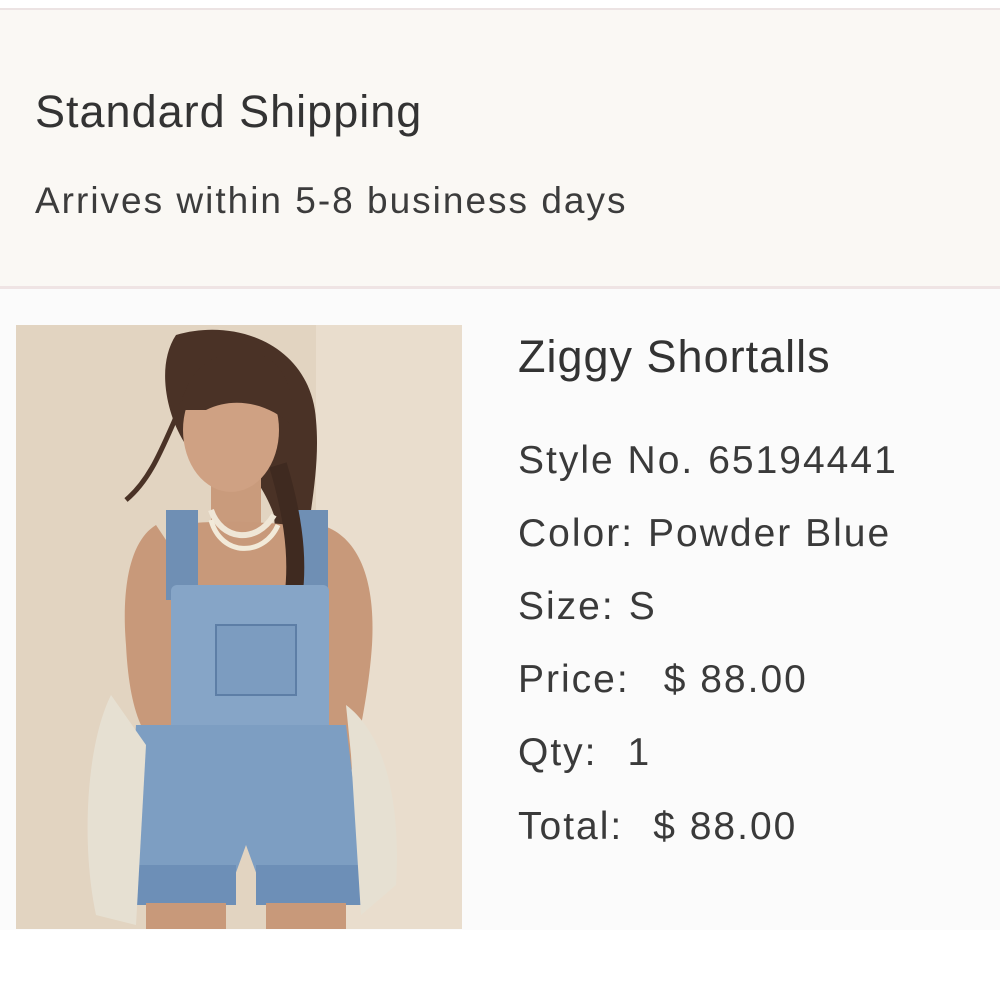 This screenshot has height=1000, width=1000. I want to click on price-value: $ 88.00, so click(735, 679).